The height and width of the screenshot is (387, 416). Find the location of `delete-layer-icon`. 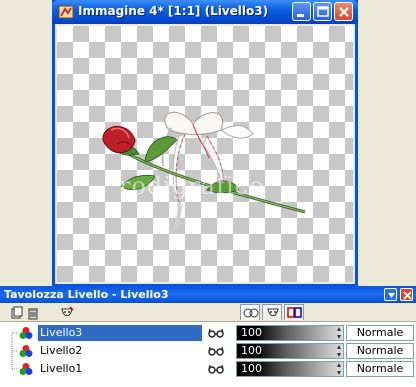

delete-layer-icon is located at coordinates (33, 312).